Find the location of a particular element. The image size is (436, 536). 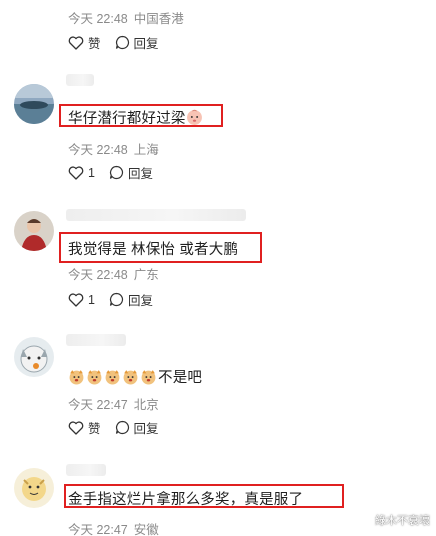

comment-meta: 今天 22:48 中国香港 is located at coordinates (126, 17).